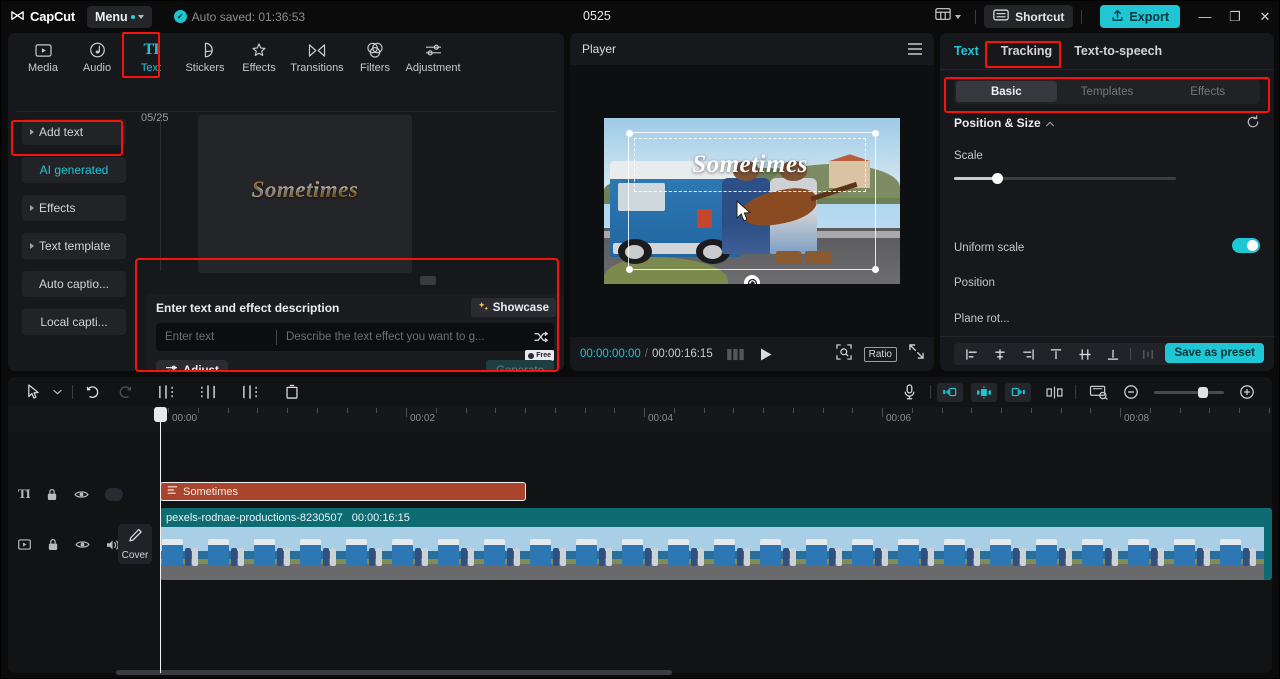  Describe the element at coordinates (520, 365) in the screenshot. I see `generate-button: Generate` at that location.